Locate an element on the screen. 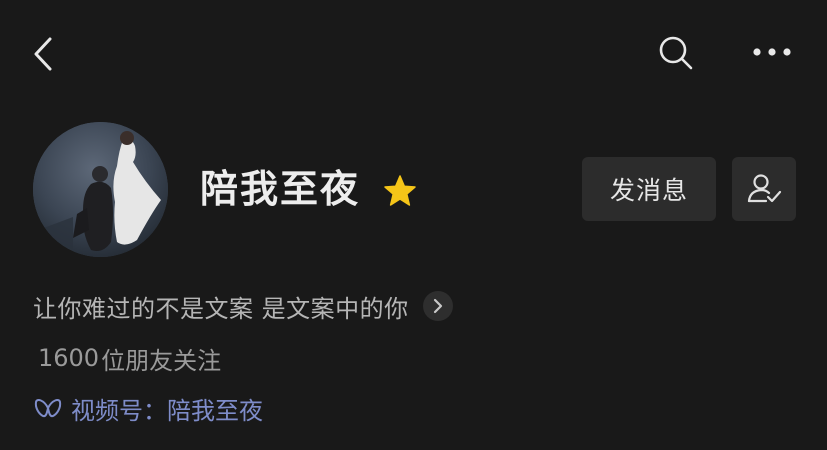 This screenshot has height=450, width=827. more-horizontal-icon is located at coordinates (772, 52).